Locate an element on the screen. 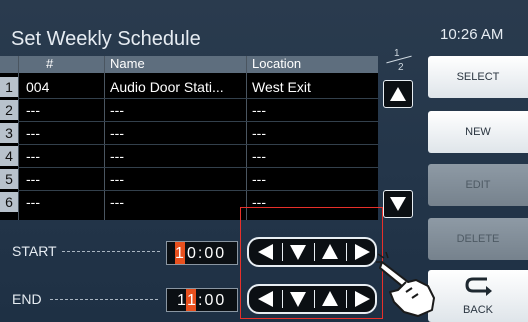 The image size is (528, 322). start-hour-digit: 1 is located at coordinates (179, 253).